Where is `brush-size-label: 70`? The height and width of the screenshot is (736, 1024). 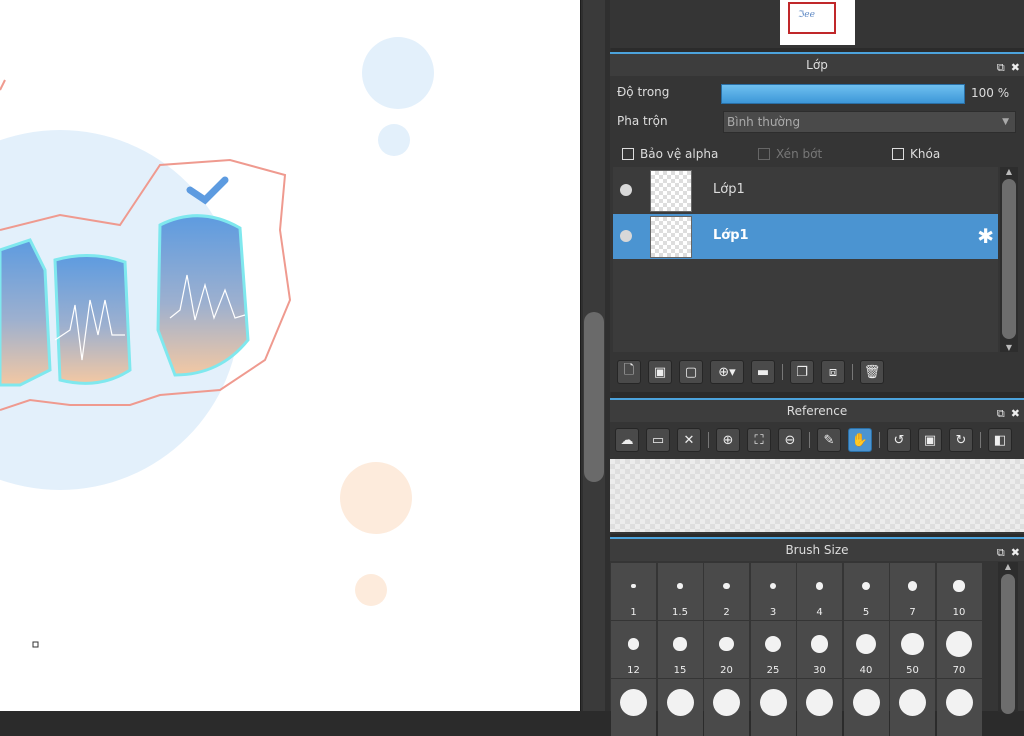
brush-size-label: 70 is located at coordinates (959, 670).